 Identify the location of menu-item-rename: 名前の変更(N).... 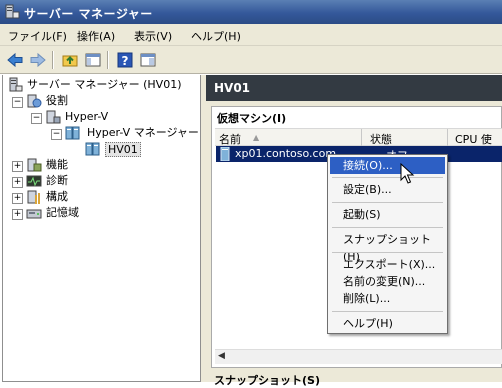
(387, 281).